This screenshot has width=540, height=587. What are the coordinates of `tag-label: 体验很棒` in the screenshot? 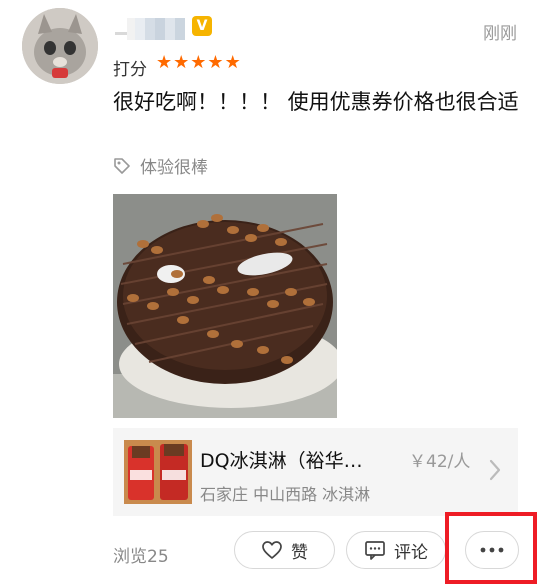 It's located at (174, 168).